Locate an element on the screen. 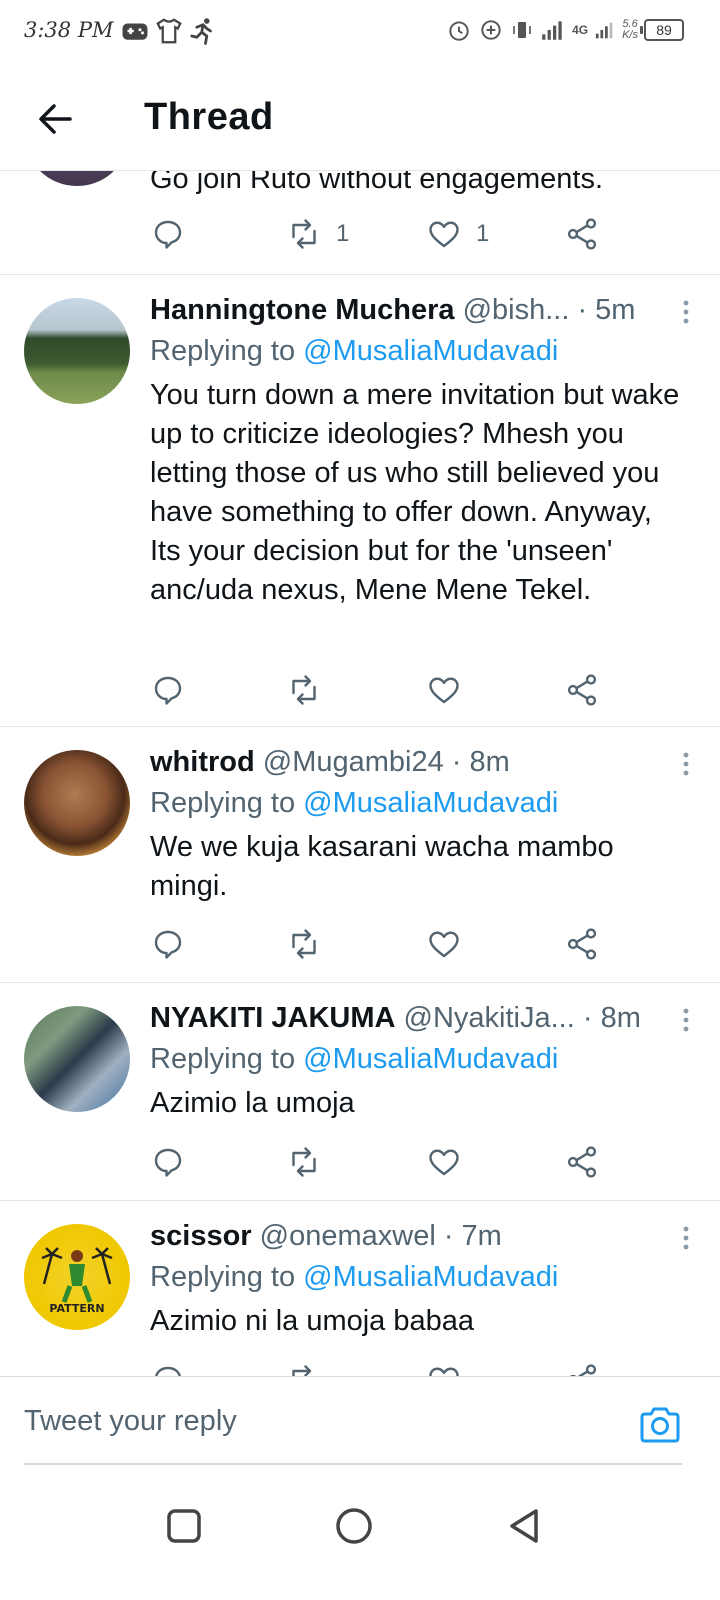 Image resolution: width=720 pixels, height=1600 pixels. battery-icon: 89 is located at coordinates (662, 30).